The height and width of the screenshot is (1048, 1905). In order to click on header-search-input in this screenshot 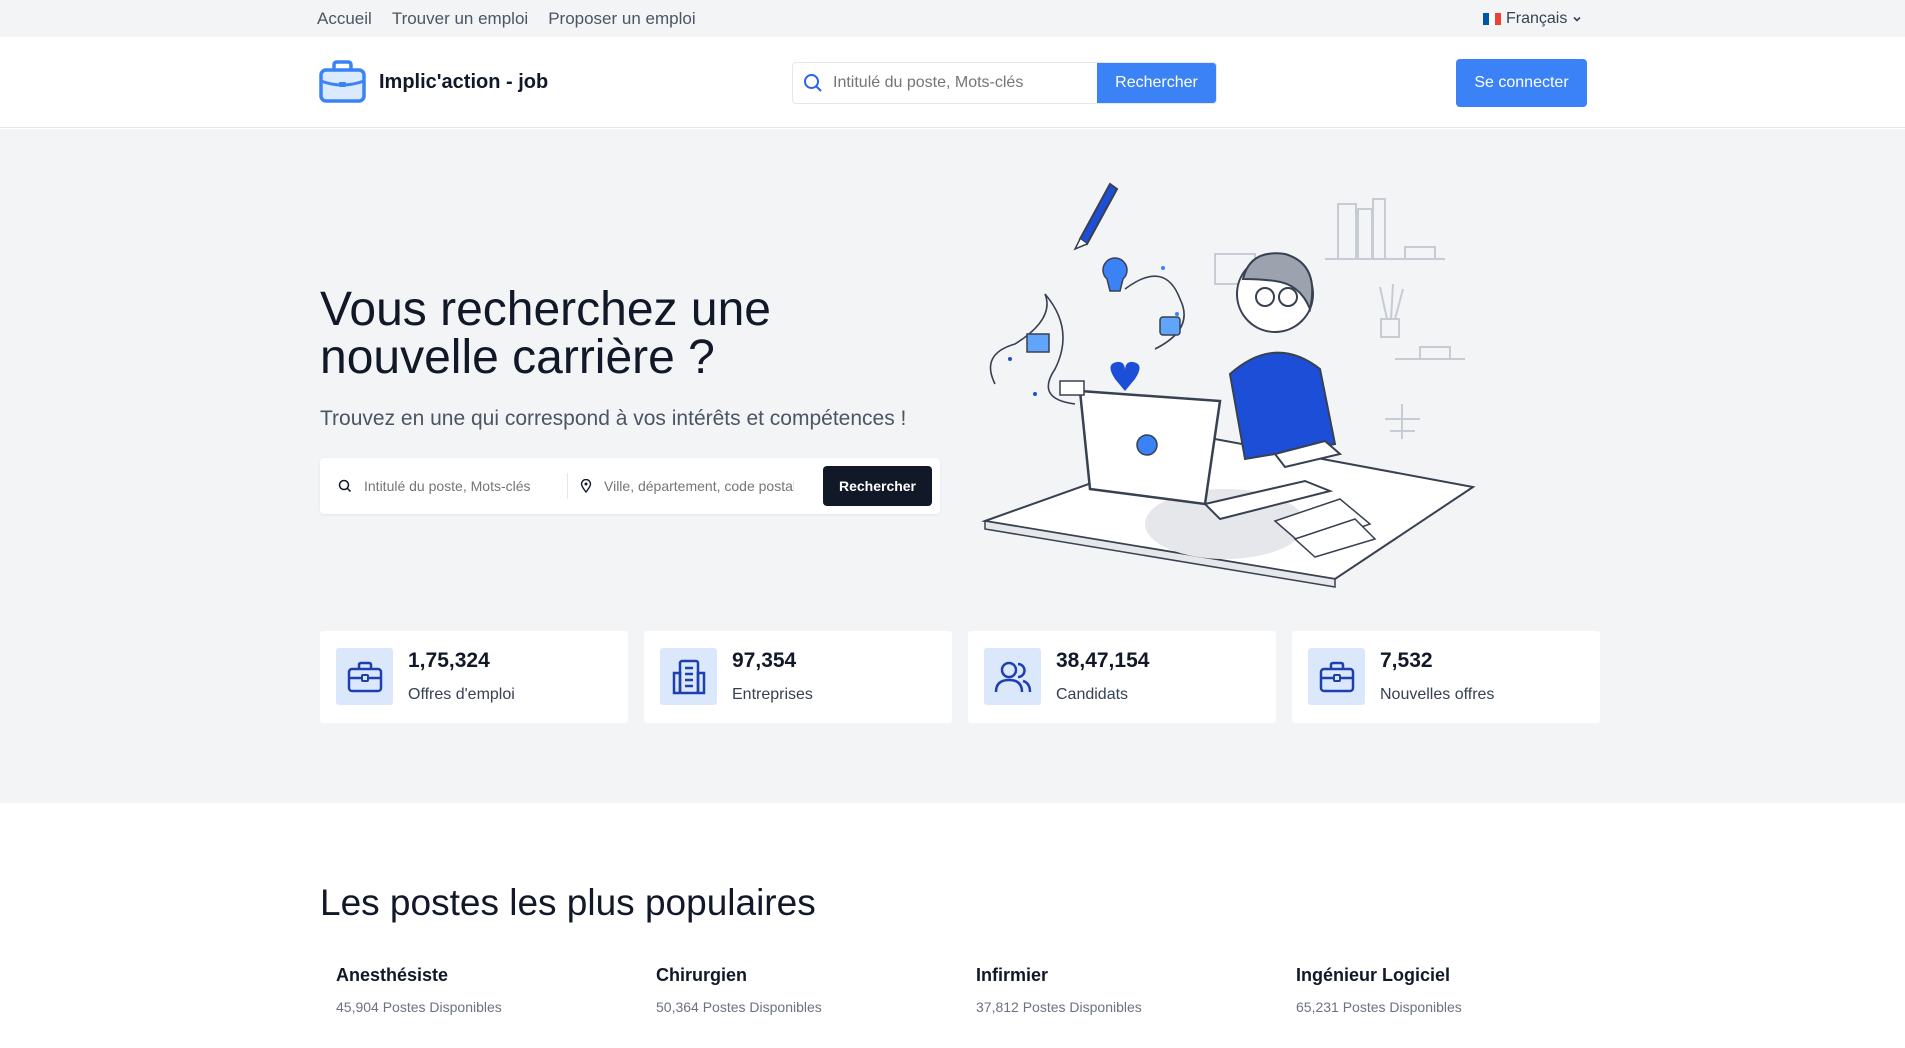, I will do `click(965, 83)`.